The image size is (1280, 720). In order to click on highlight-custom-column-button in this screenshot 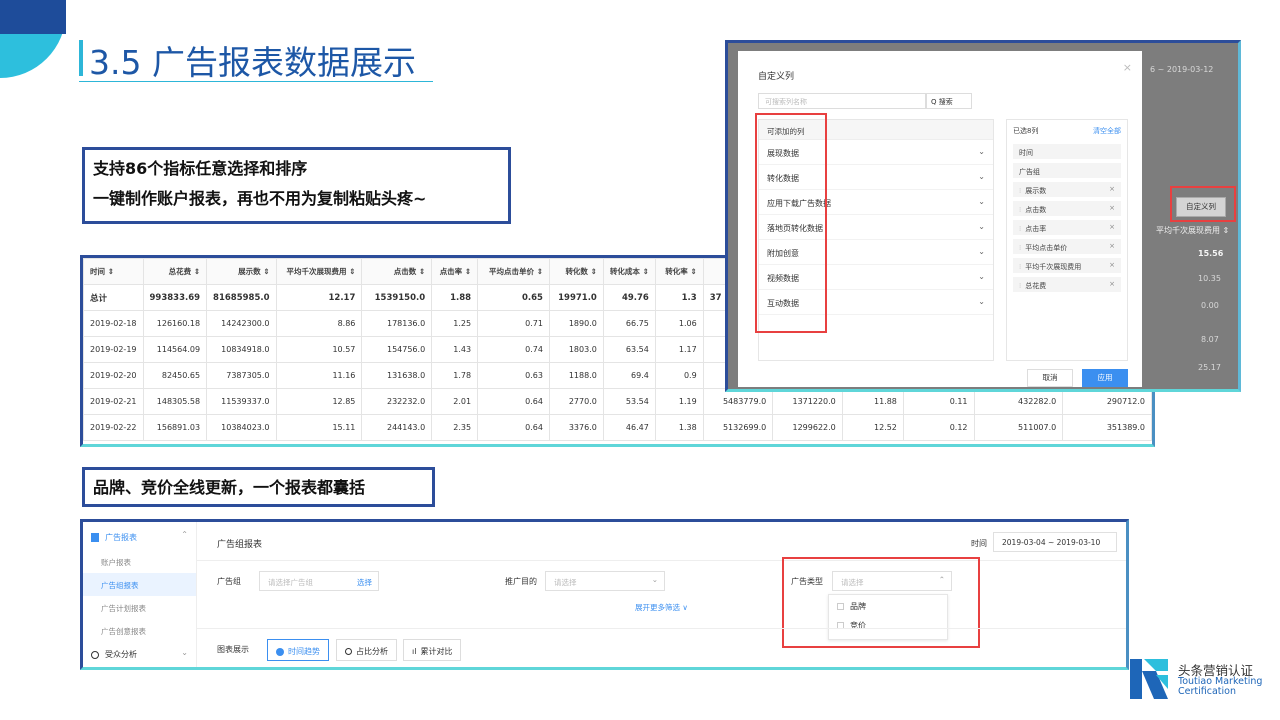, I will do `click(1203, 204)`.